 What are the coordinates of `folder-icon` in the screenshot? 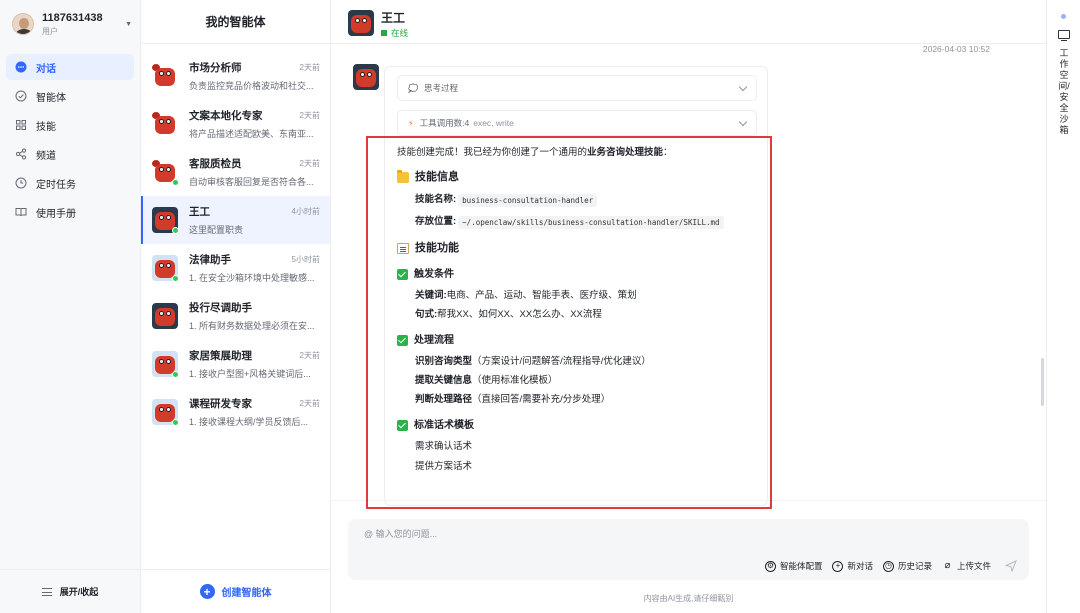 It's located at (403, 177).